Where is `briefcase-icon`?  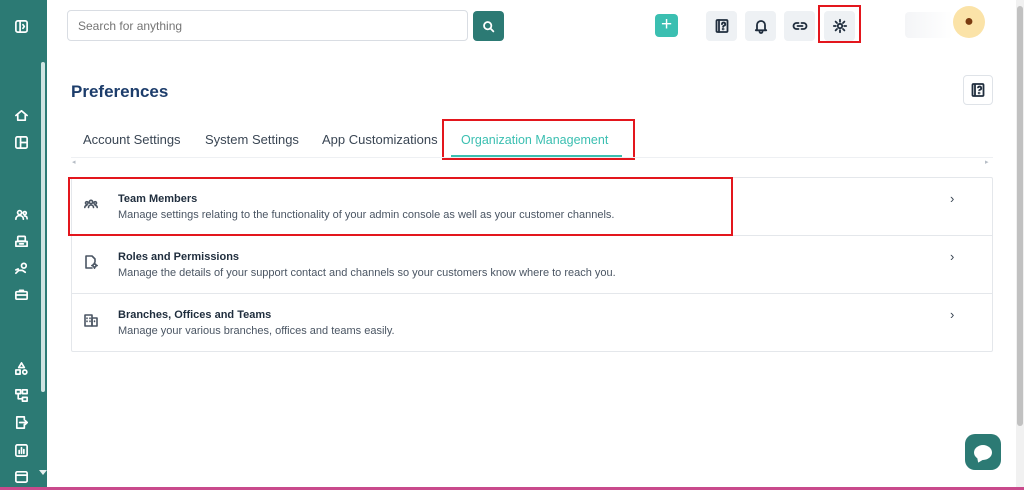 briefcase-icon is located at coordinates (21, 294).